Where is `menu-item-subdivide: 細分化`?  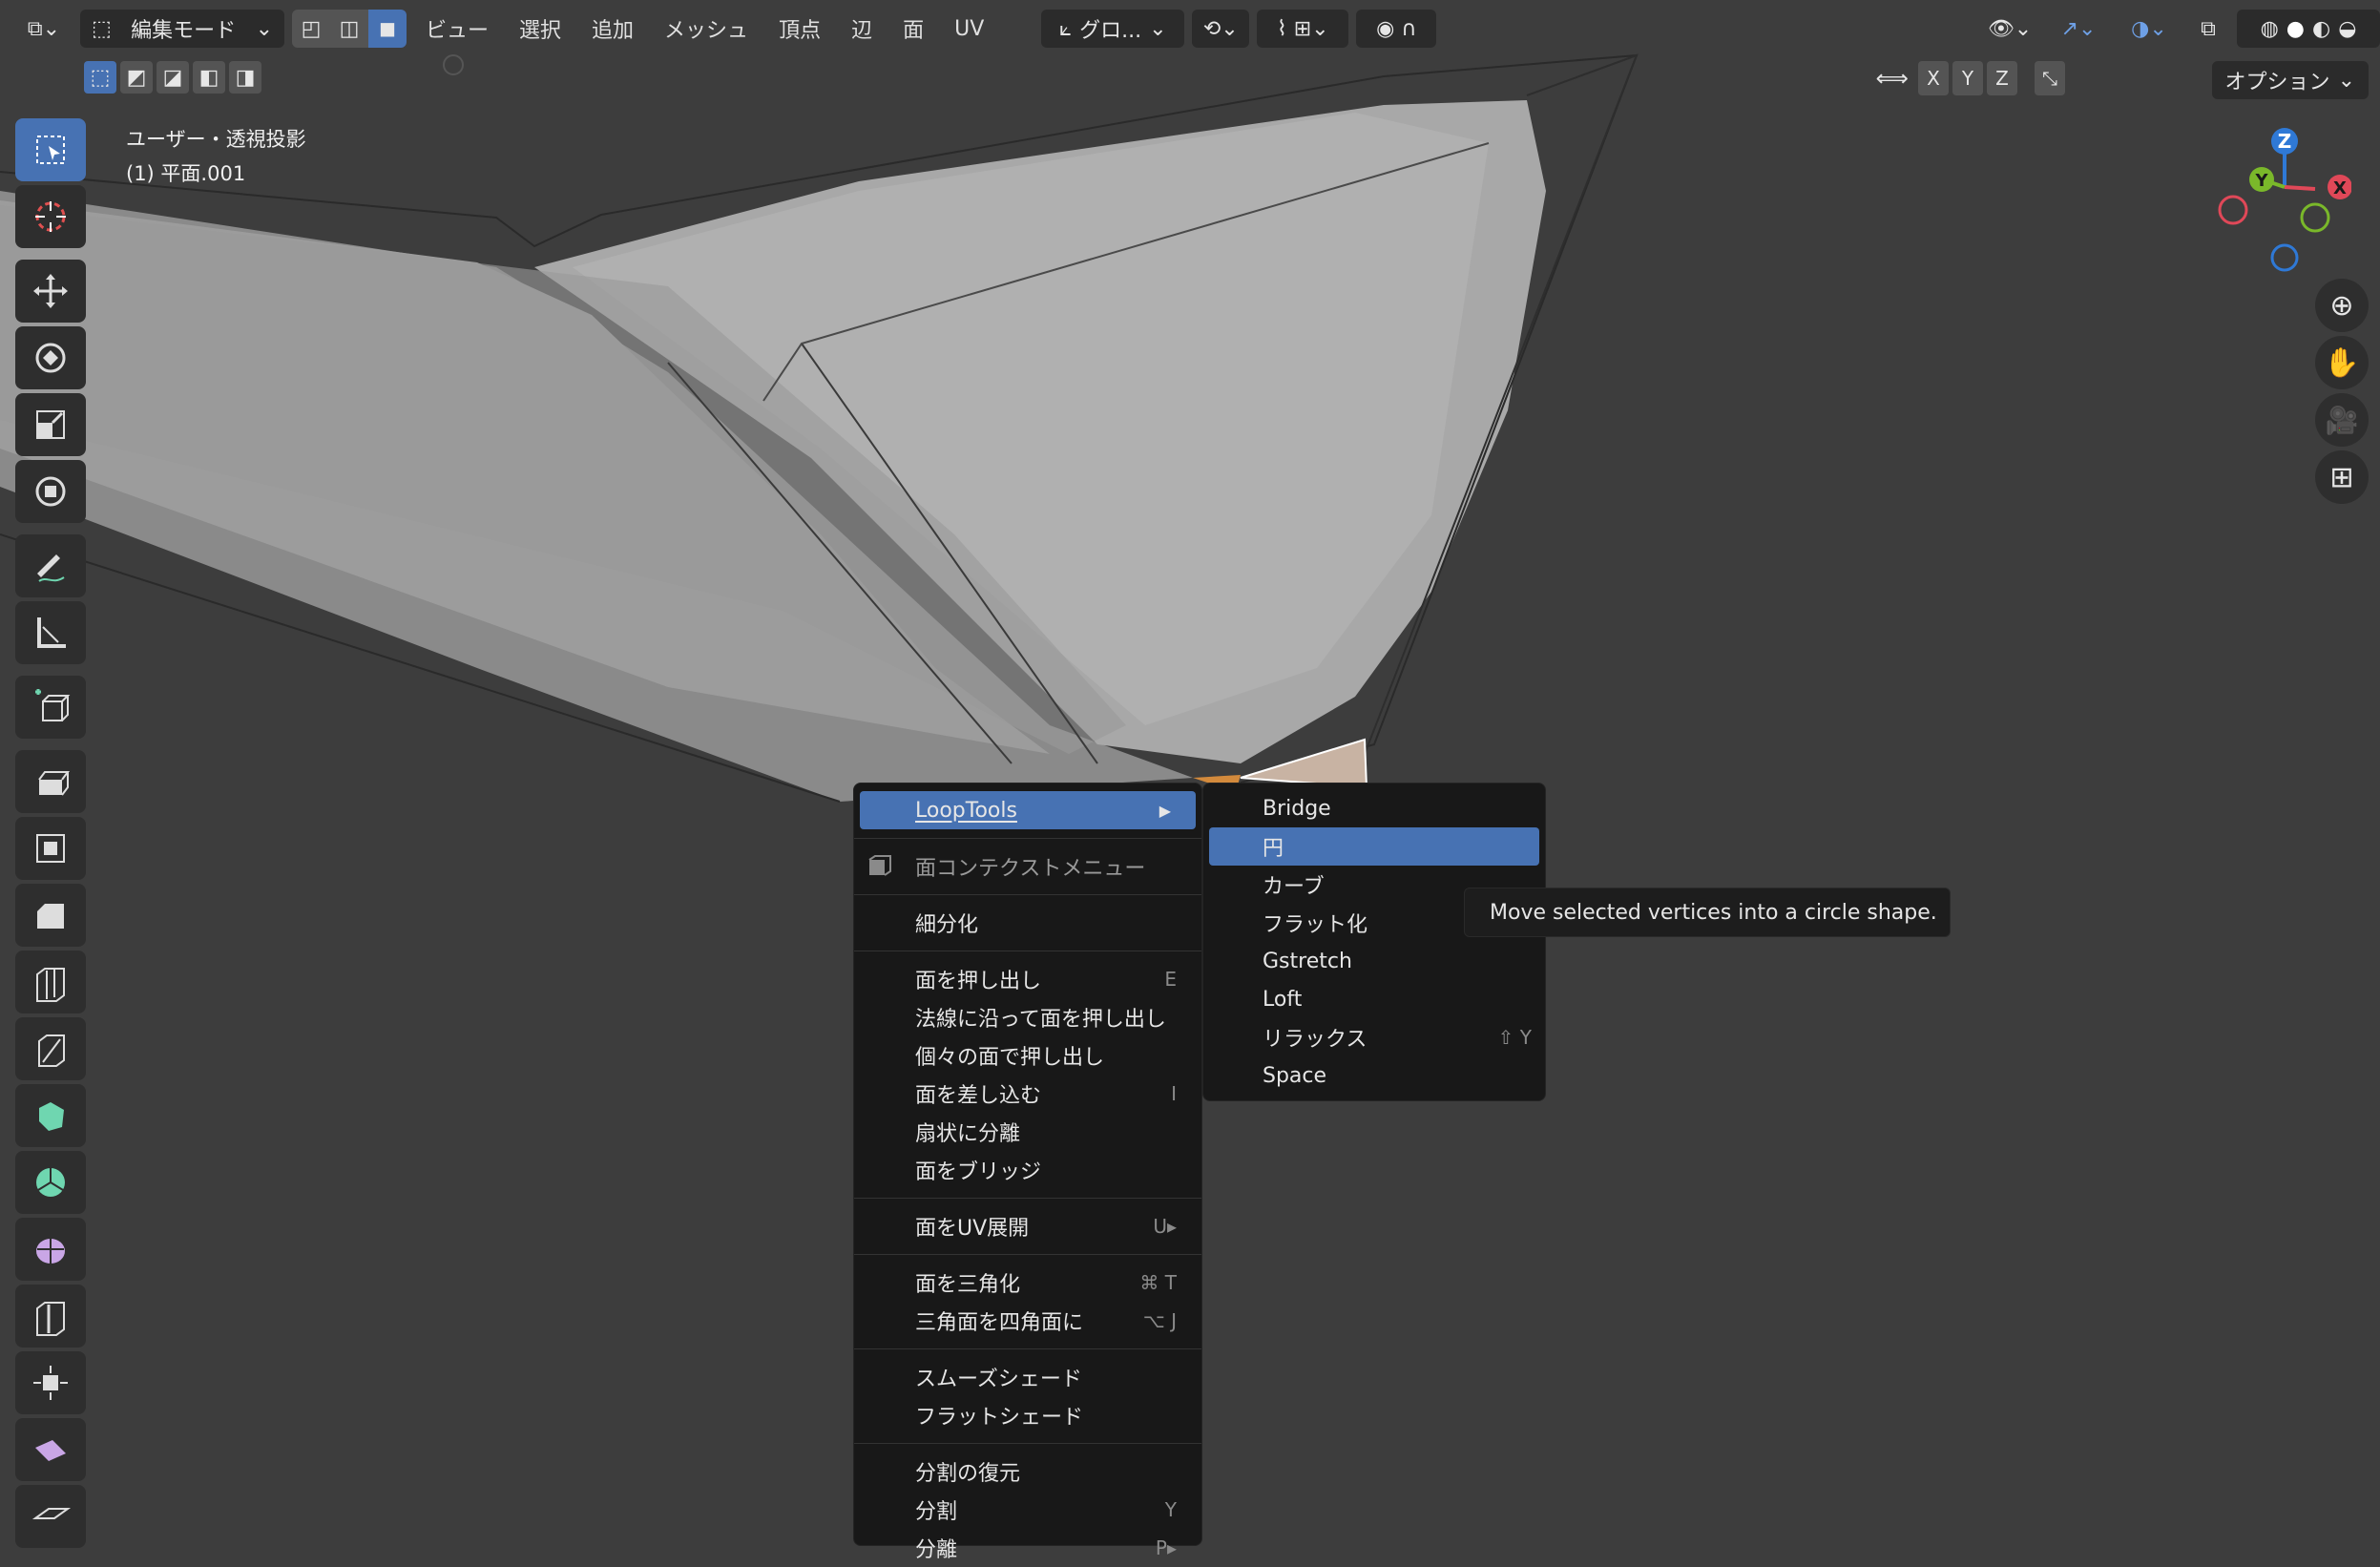 menu-item-subdivide: 細分化 is located at coordinates (1028, 923).